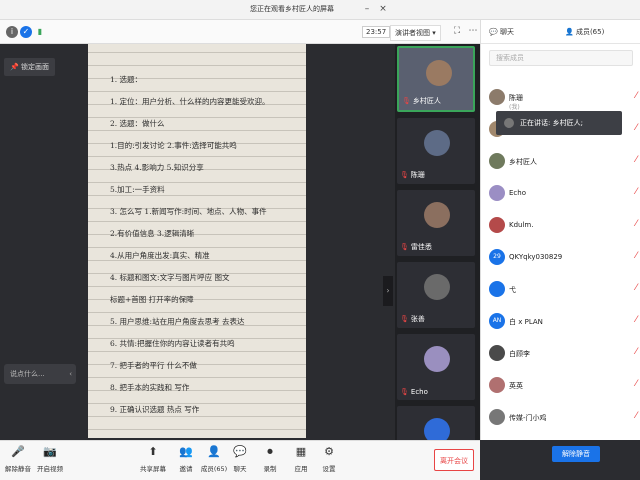 The image size is (640, 480). I want to click on note-line: 7. 把手者的平行 什么不做, so click(153, 365).